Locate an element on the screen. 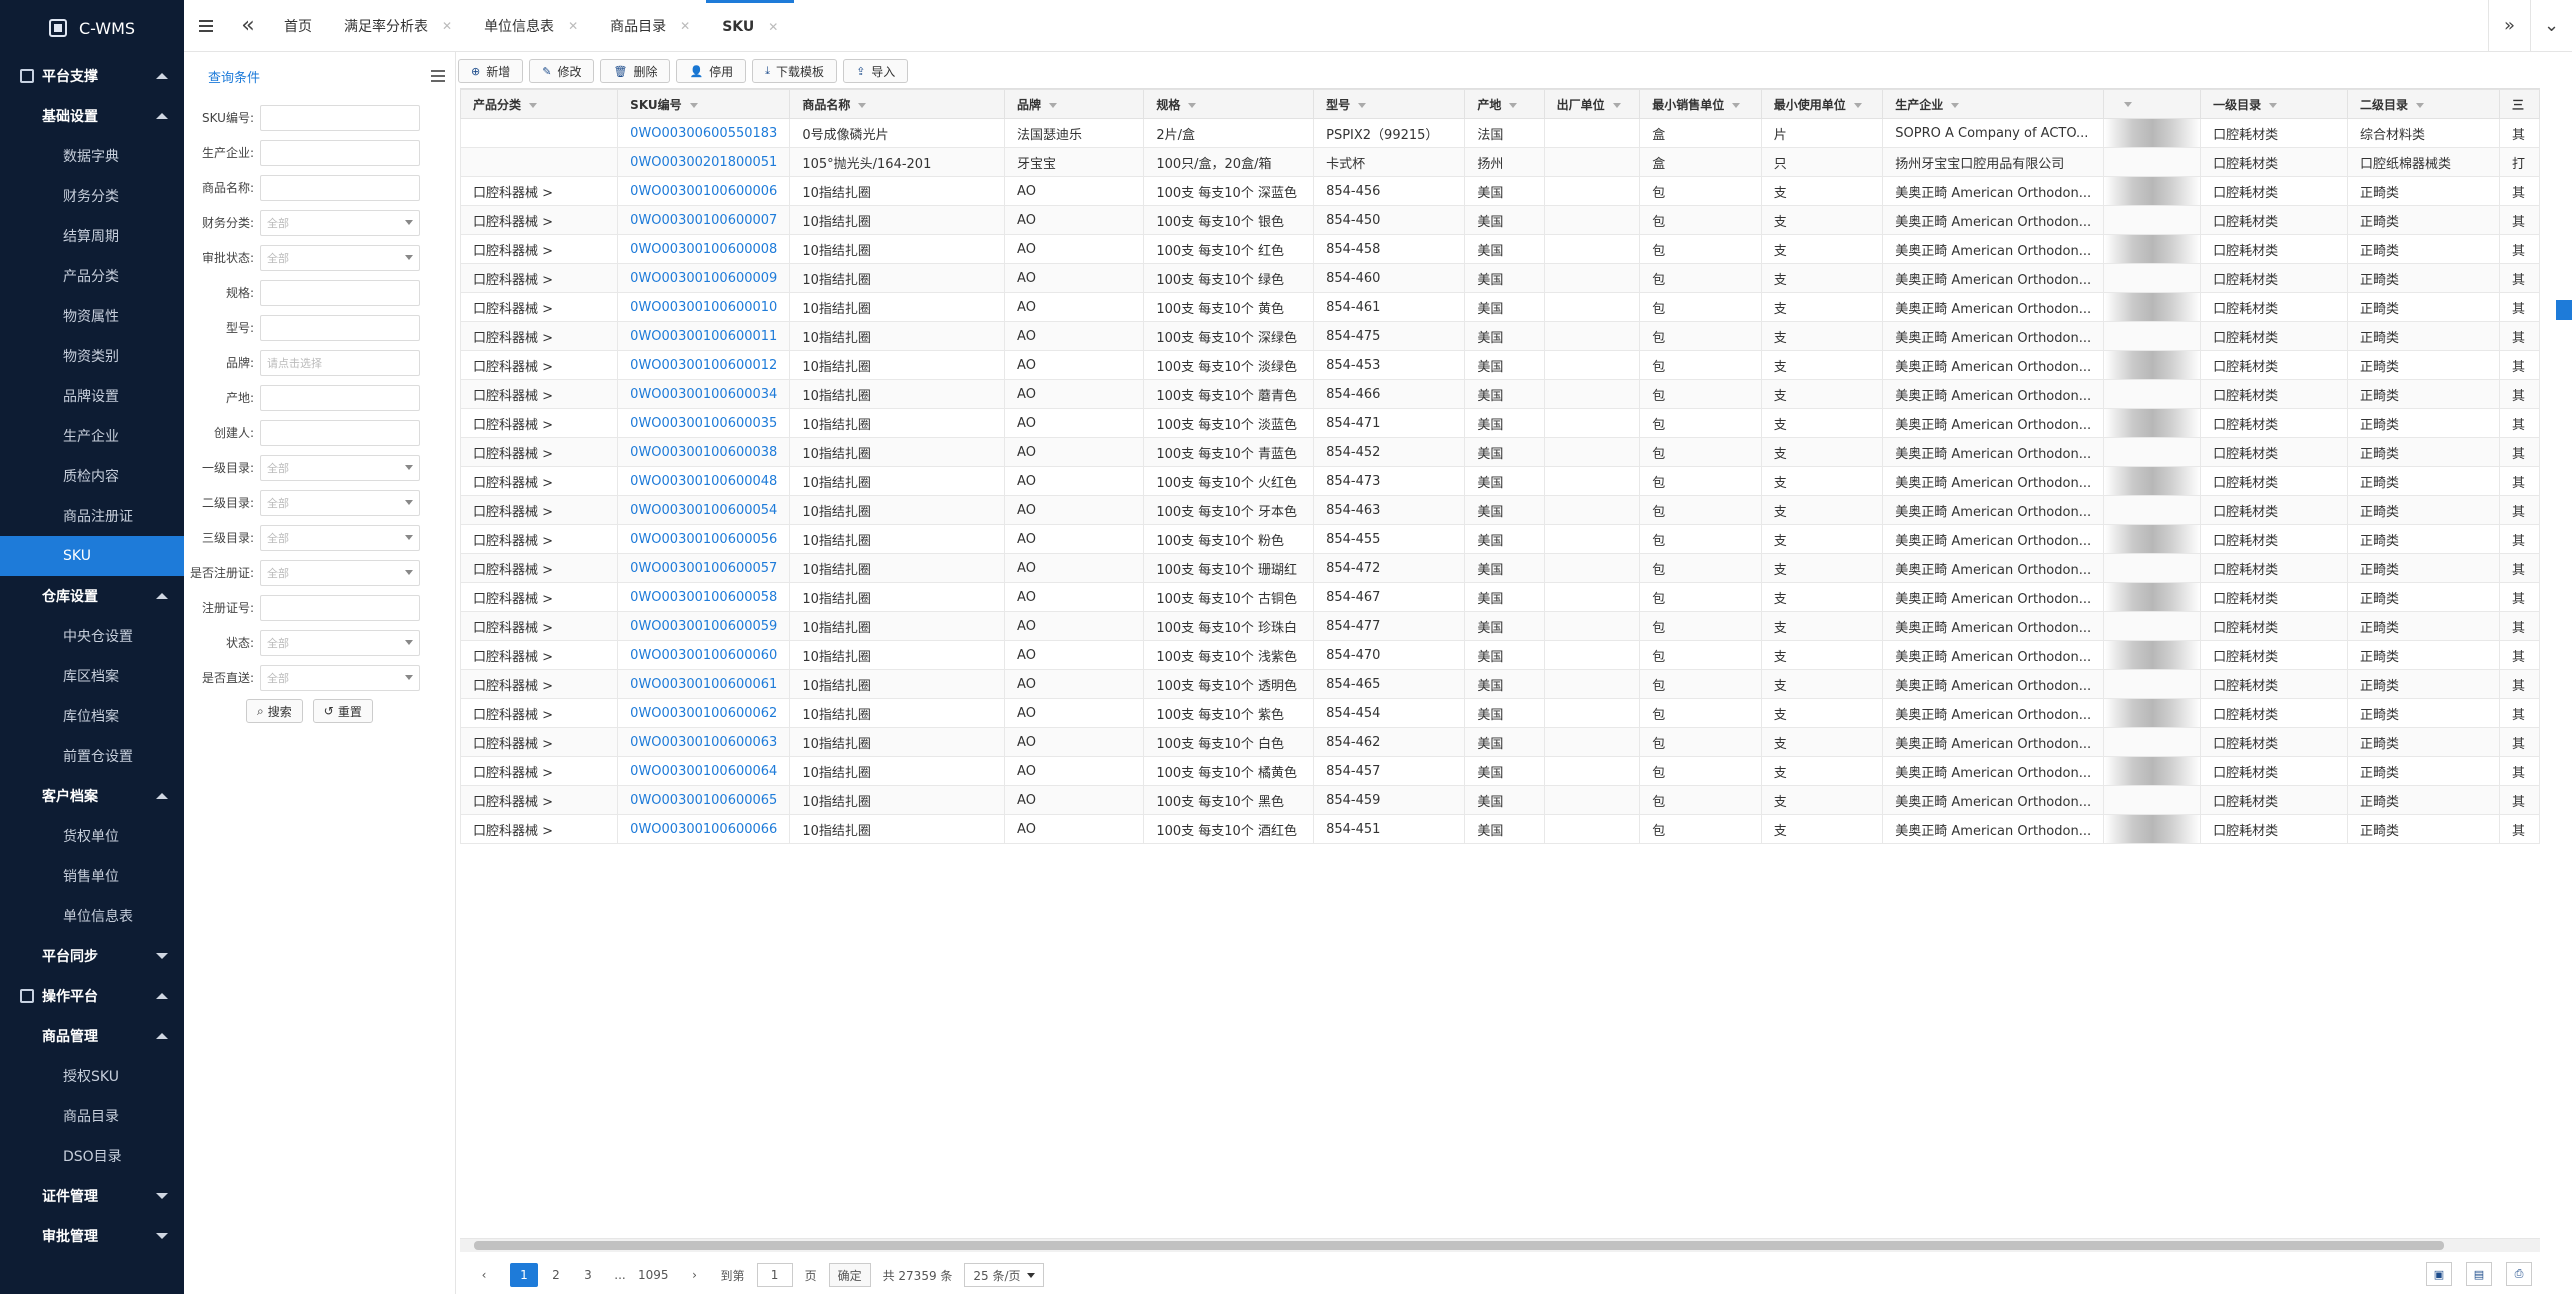 This screenshot has width=2572, height=1294. column-header: 一级目录 is located at coordinates (2274, 104).